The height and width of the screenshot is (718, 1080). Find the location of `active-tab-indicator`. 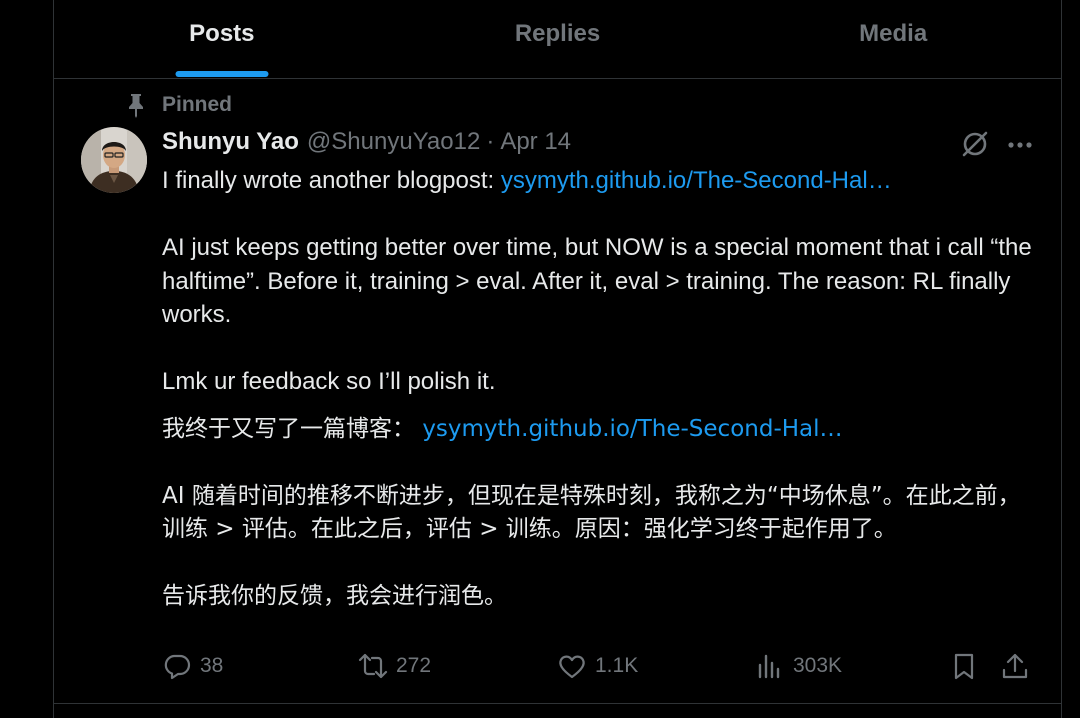

active-tab-indicator is located at coordinates (222, 74).